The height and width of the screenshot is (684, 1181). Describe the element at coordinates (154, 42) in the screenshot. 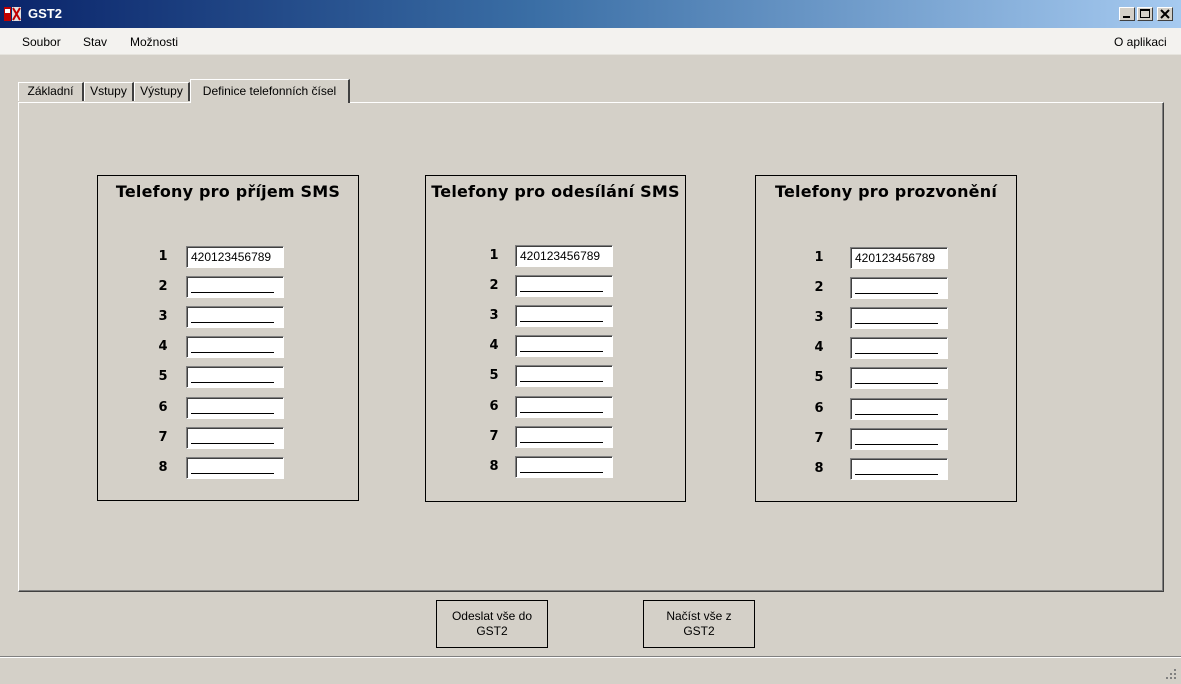

I see `menu-moznosti: Možnosti` at that location.